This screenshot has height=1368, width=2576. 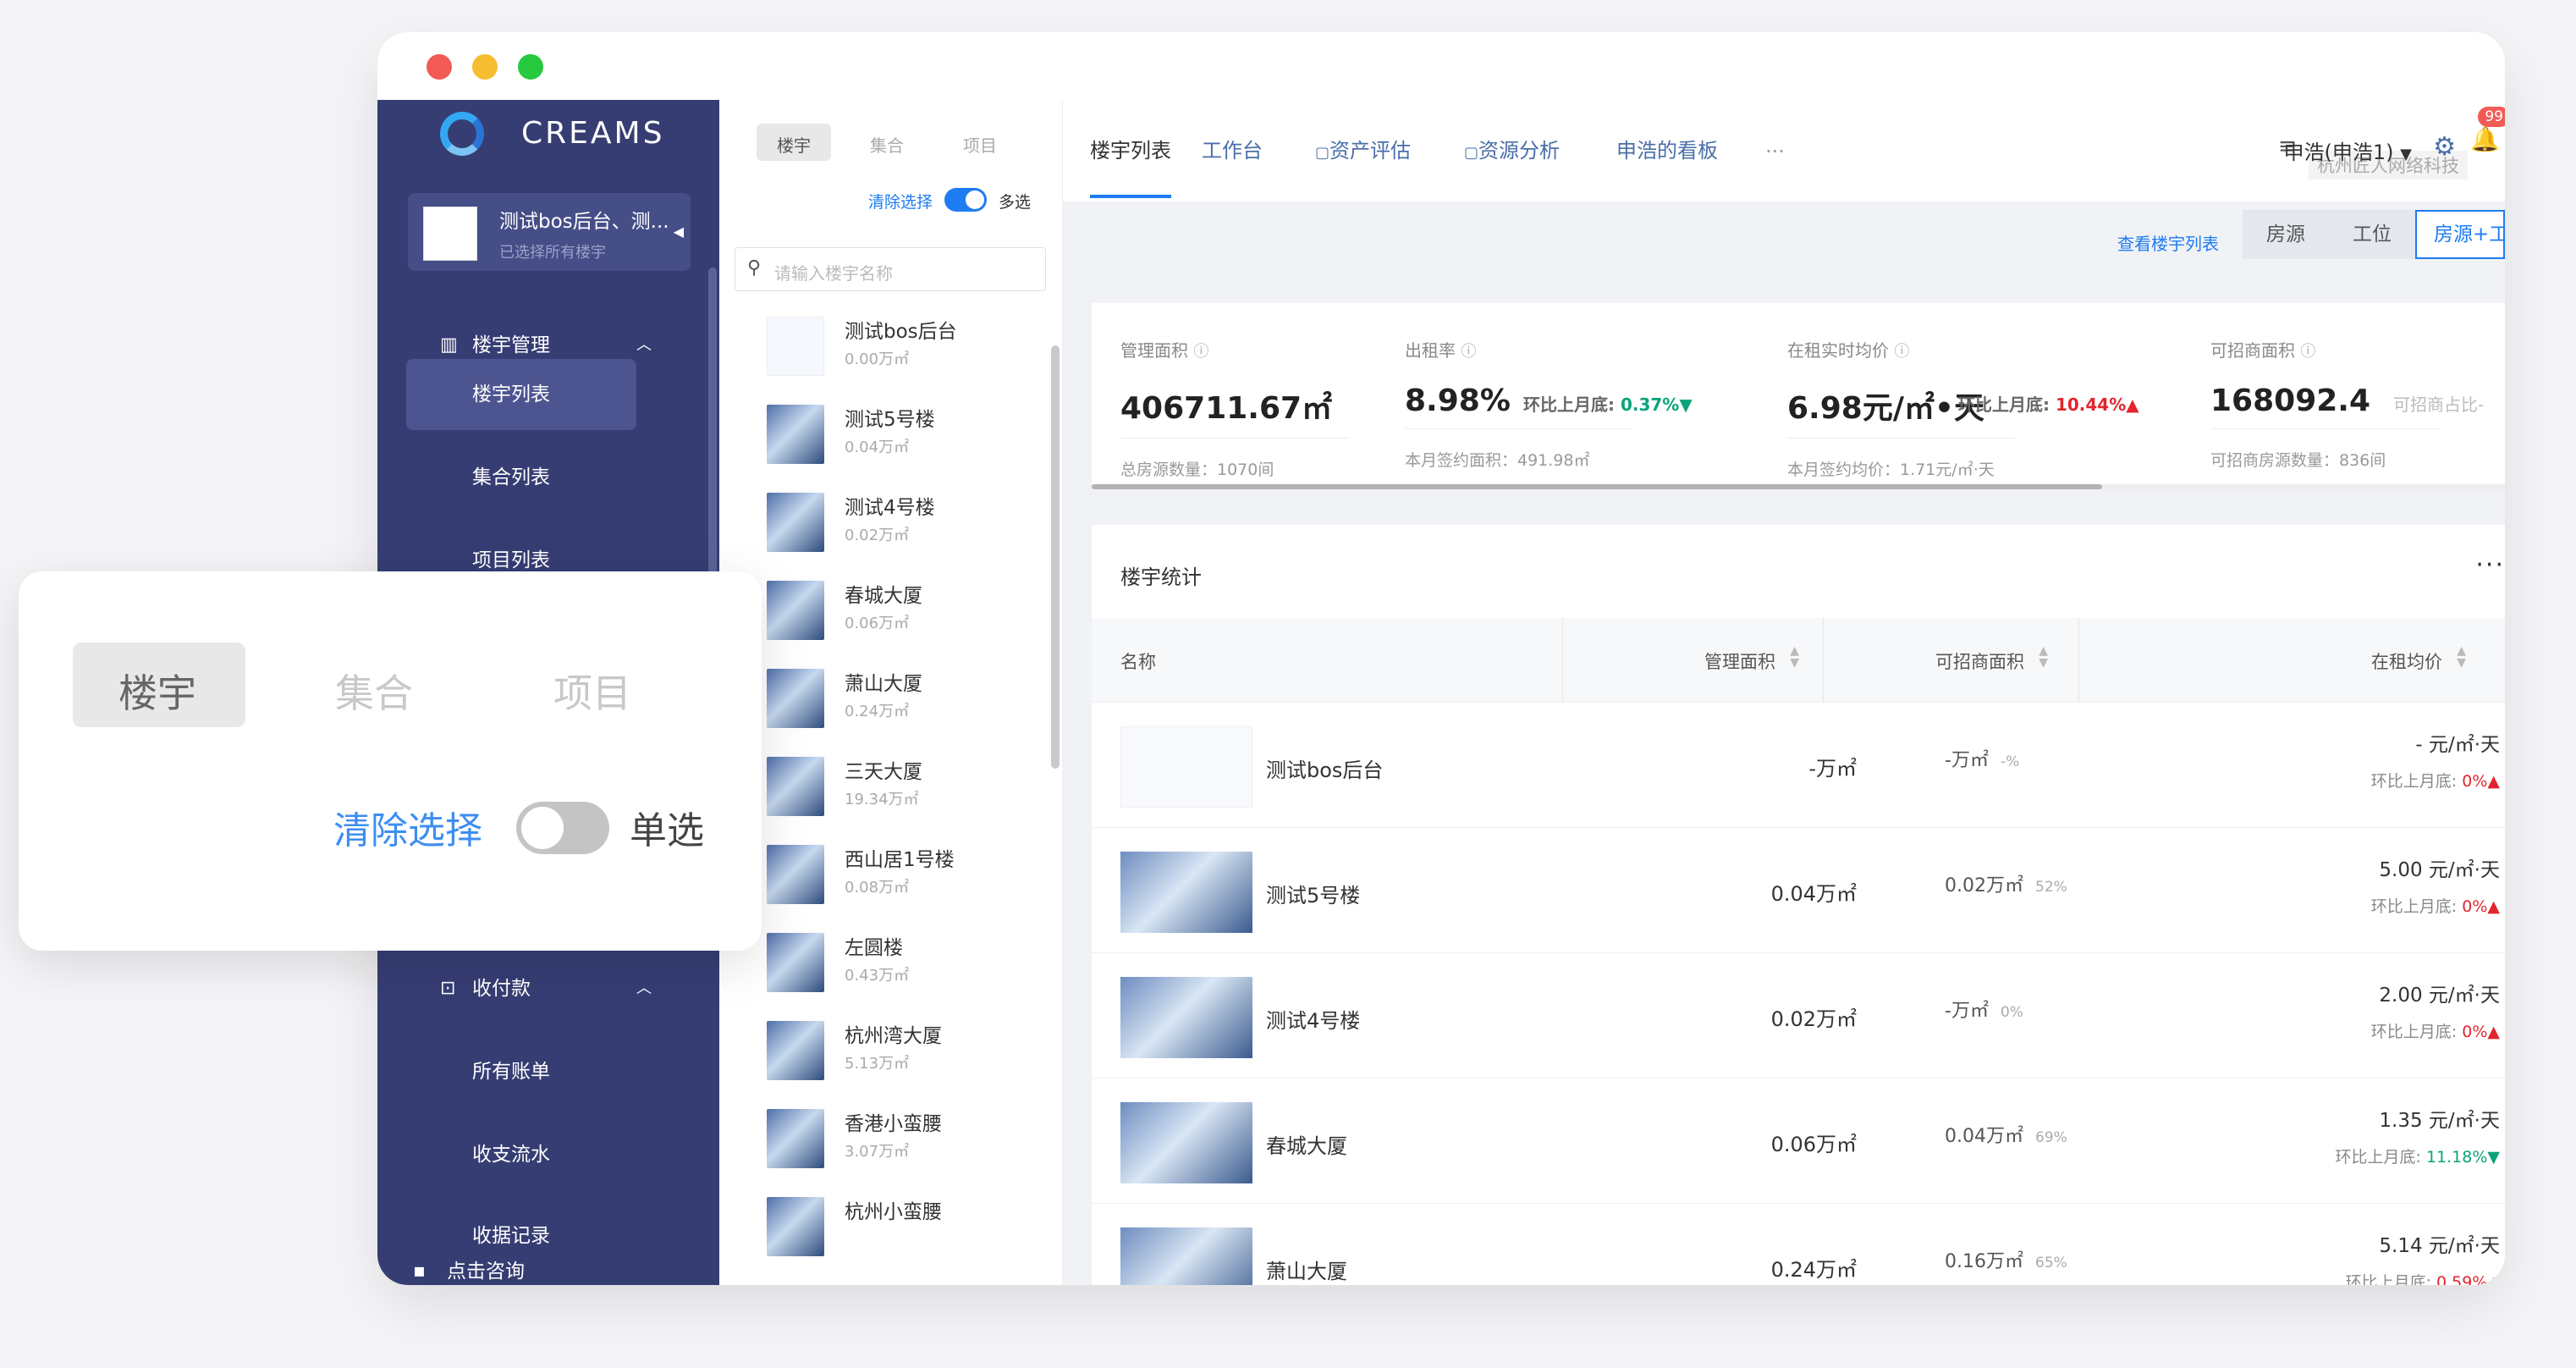 What do you see at coordinates (884, 963) in the screenshot?
I see `building-list-item: 左圆楼 0.43万㎡` at bounding box center [884, 963].